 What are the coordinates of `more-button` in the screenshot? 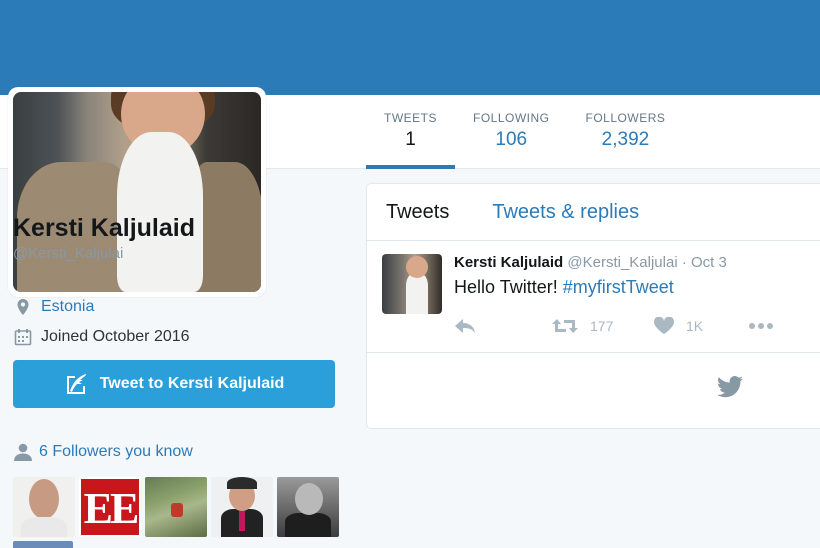 It's located at (761, 326).